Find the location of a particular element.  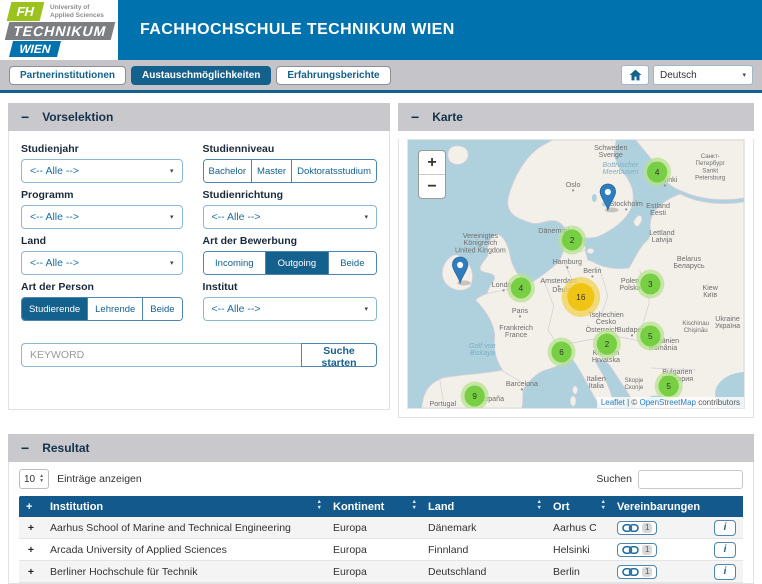

land-cell: Dänemark is located at coordinates (483, 528).